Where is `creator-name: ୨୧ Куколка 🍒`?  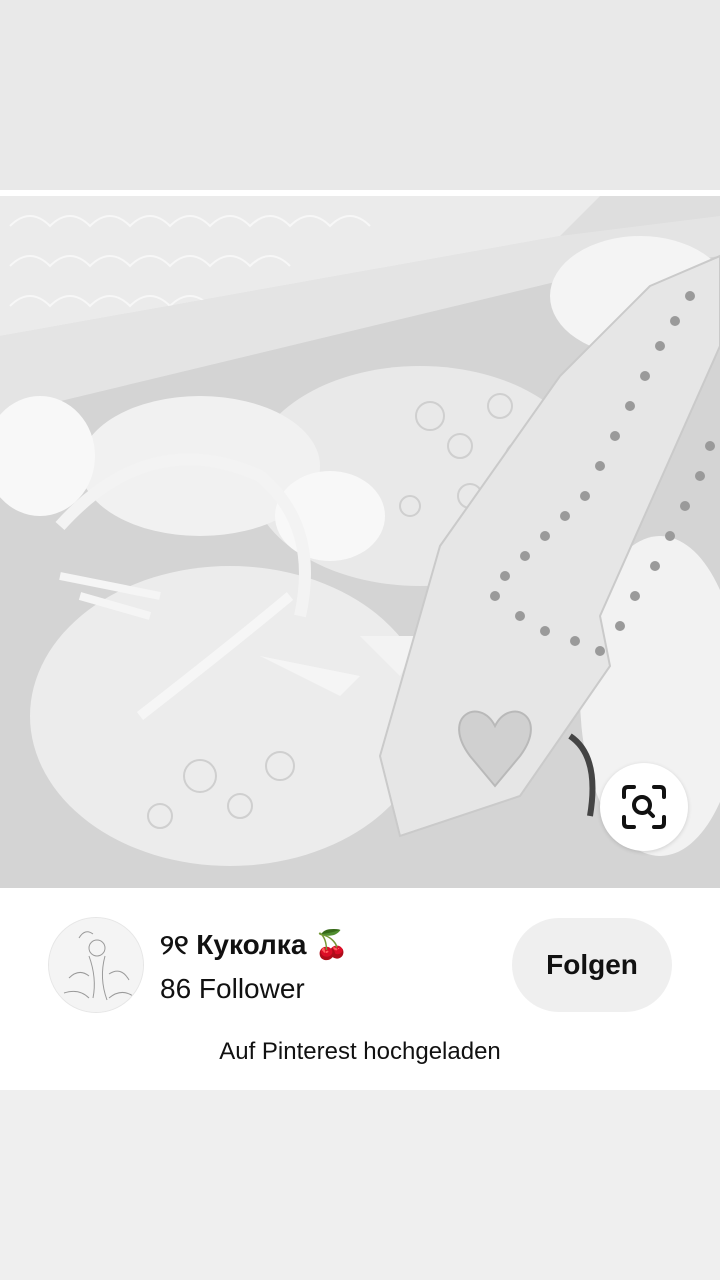
creator-name: ୨୧ Куколка 🍒 is located at coordinates (254, 945).